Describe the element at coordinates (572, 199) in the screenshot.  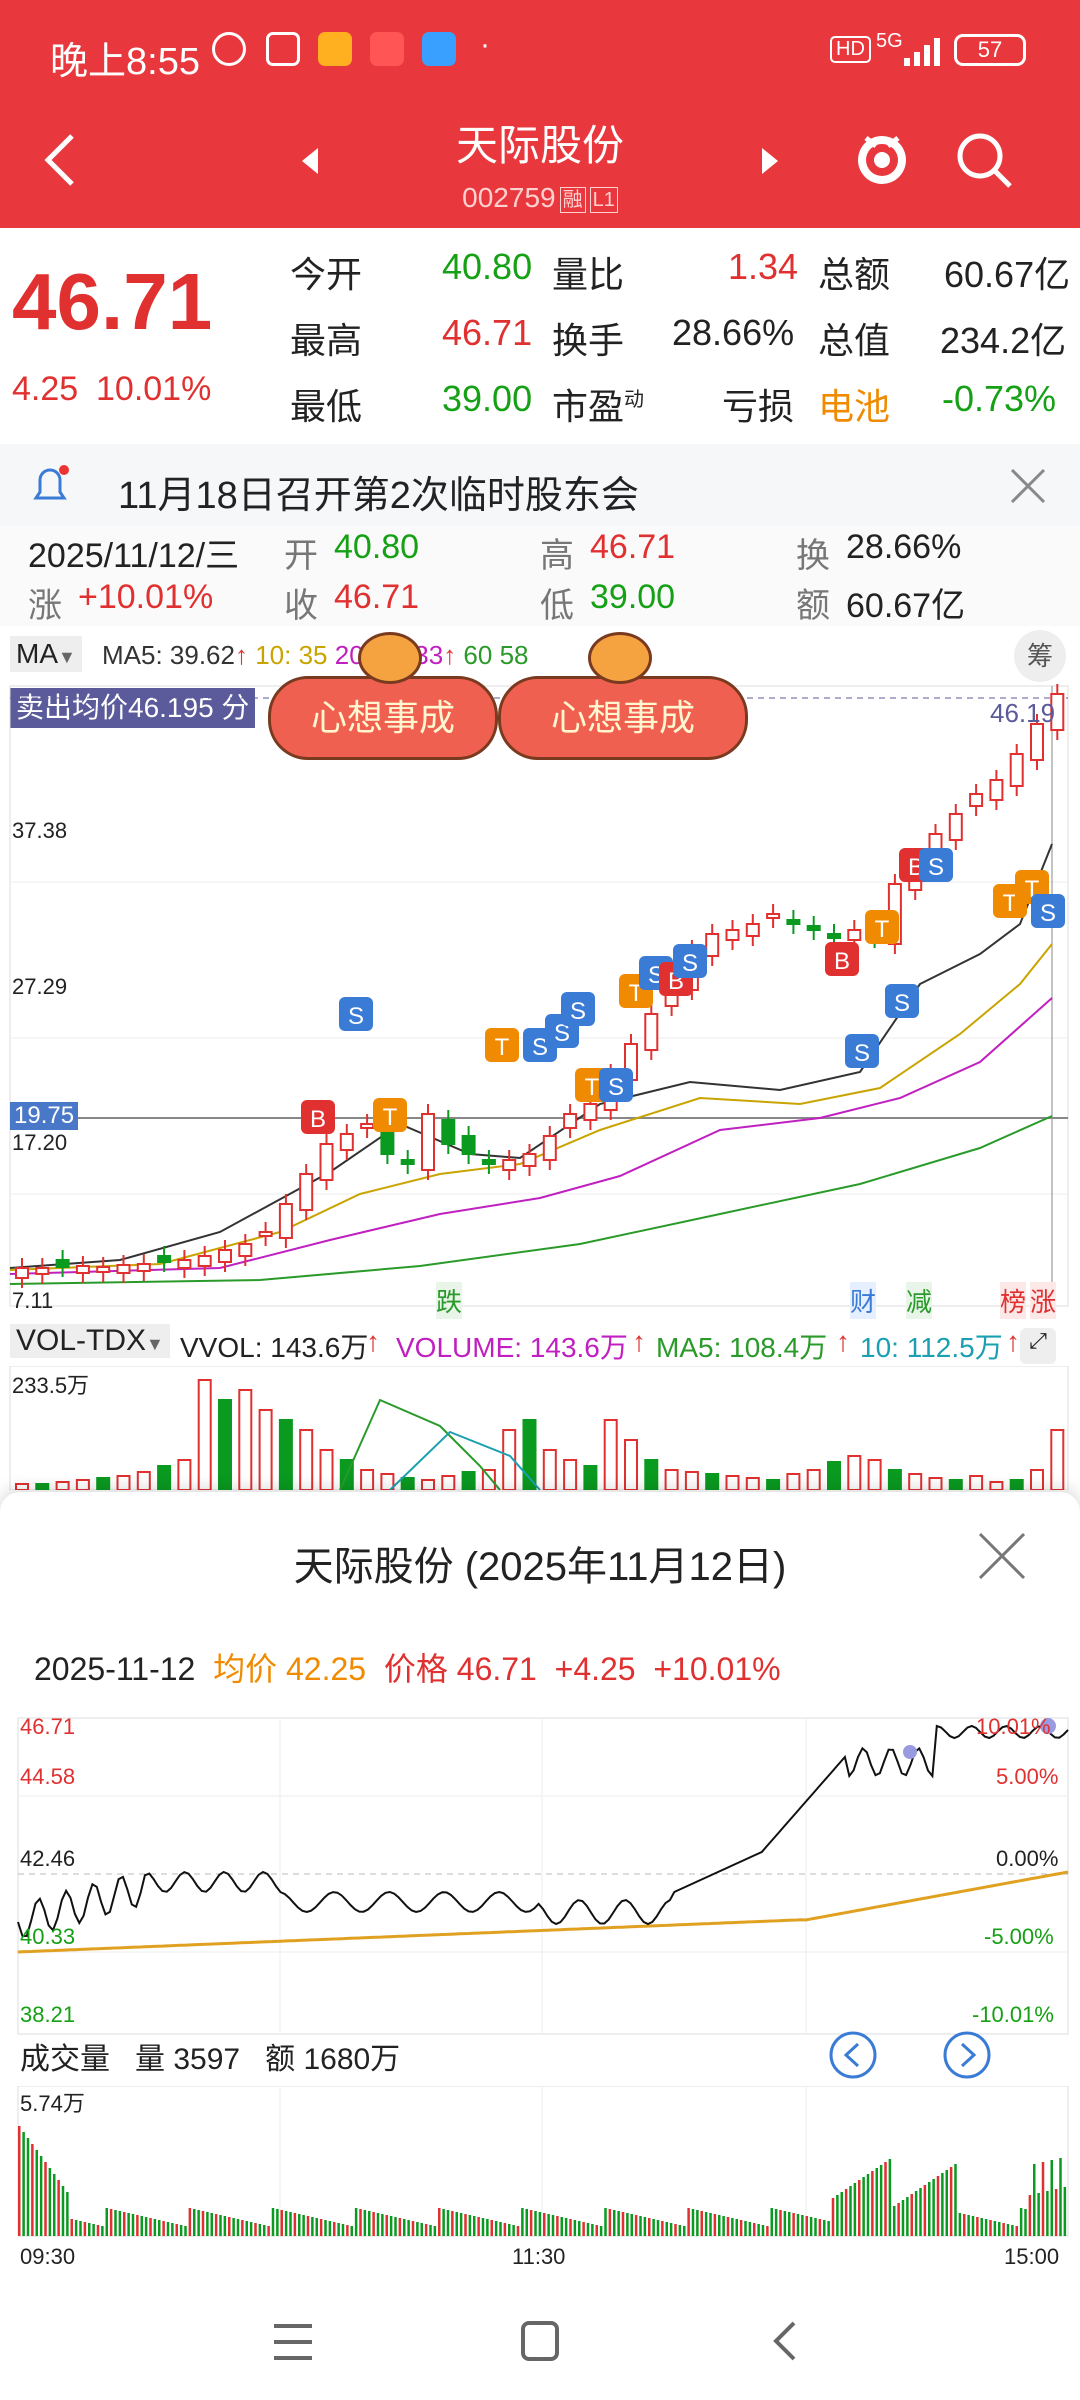
I see `margin-tag: 融` at that location.